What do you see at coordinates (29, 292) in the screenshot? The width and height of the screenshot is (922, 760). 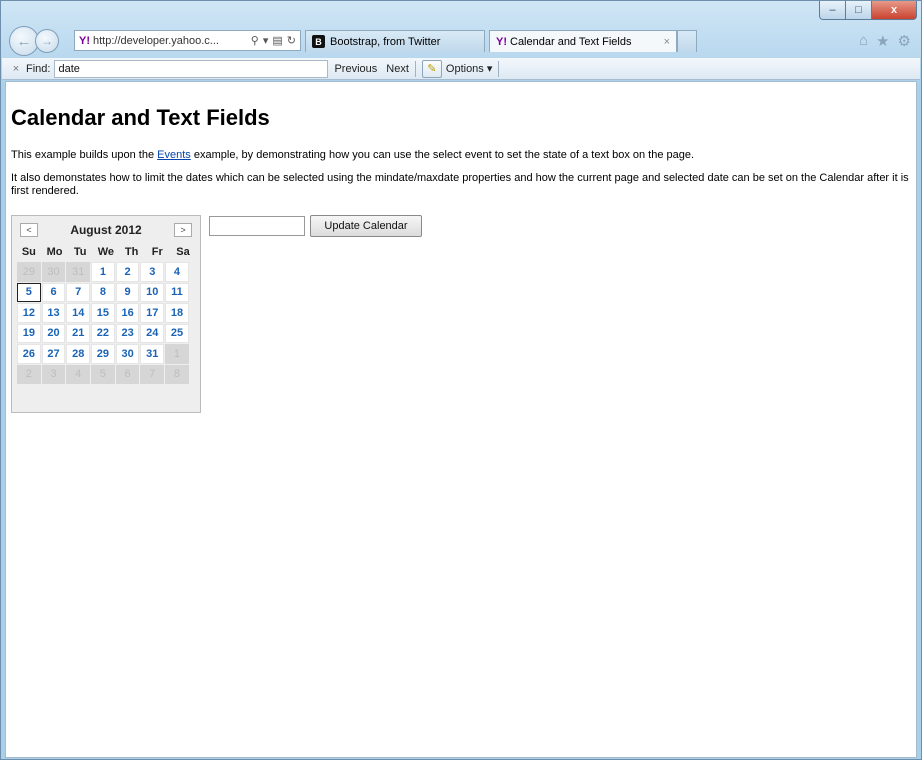 I see `calendar-day: 5` at bounding box center [29, 292].